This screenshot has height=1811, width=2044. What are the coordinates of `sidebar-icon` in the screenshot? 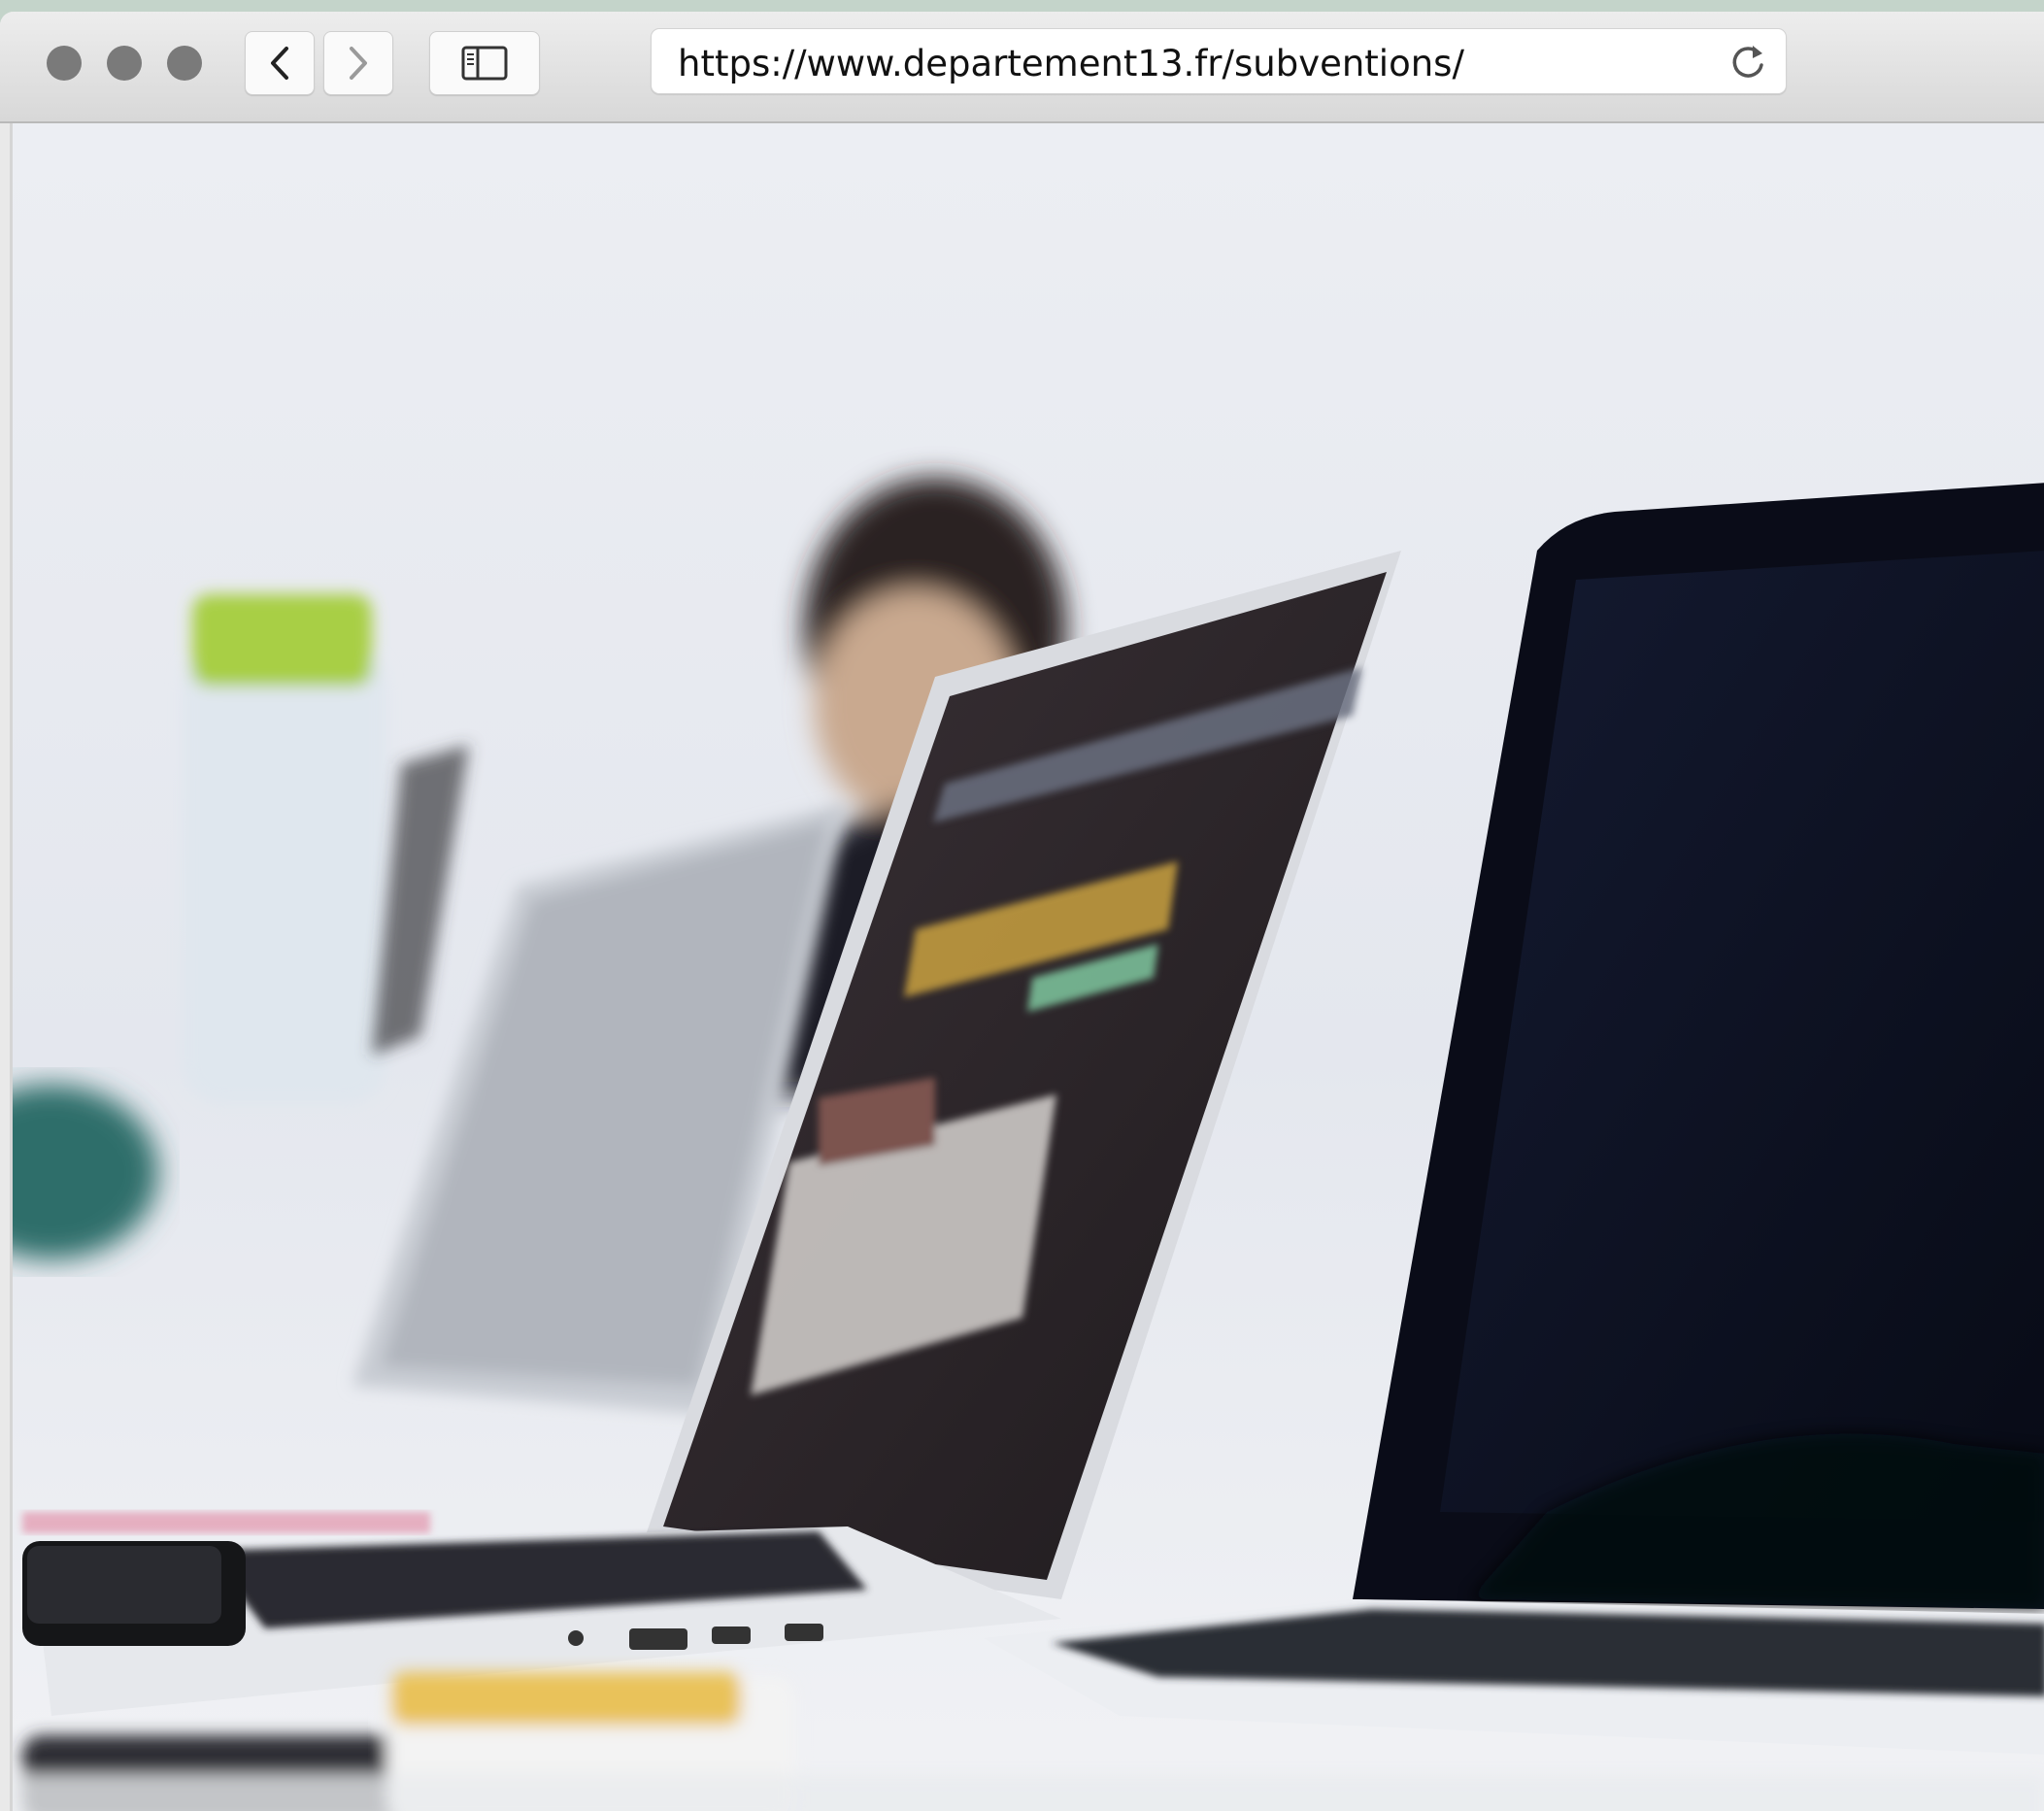 It's located at (484, 63).